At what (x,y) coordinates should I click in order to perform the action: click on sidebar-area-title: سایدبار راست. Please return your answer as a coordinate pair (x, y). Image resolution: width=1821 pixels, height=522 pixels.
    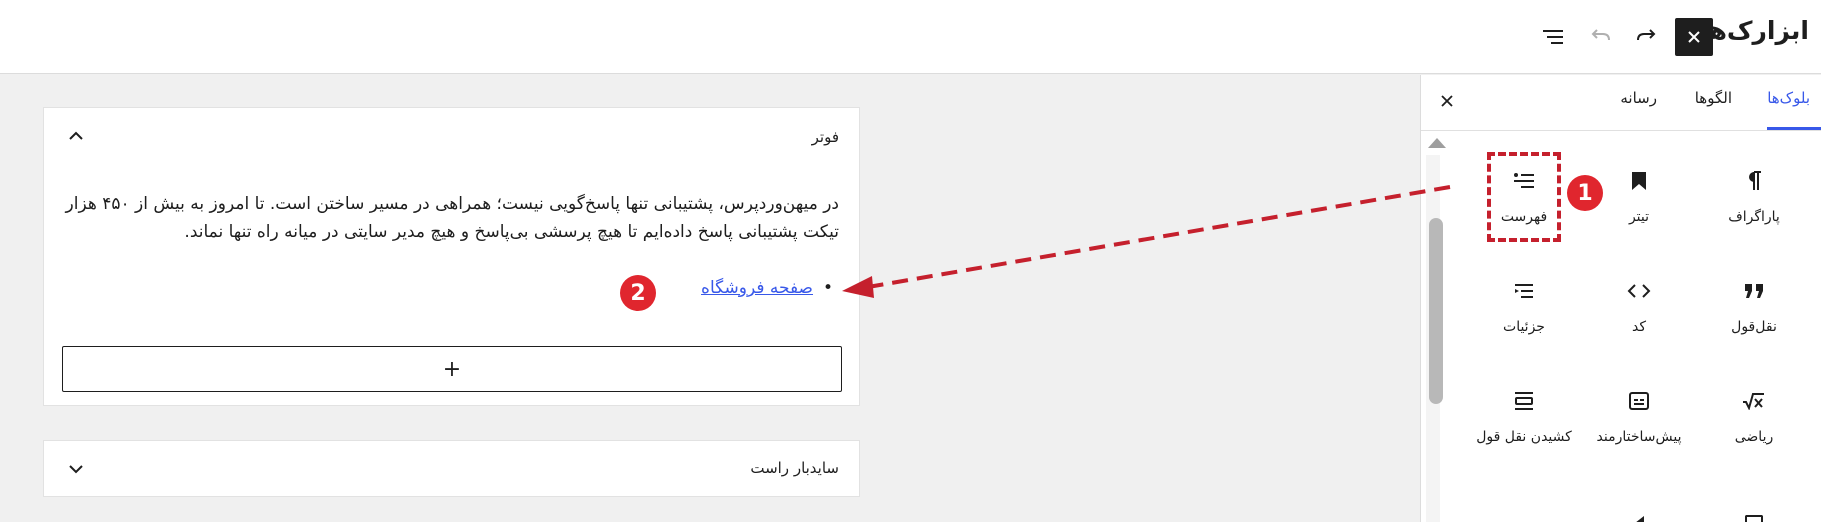
    Looking at the image, I should click on (794, 468).